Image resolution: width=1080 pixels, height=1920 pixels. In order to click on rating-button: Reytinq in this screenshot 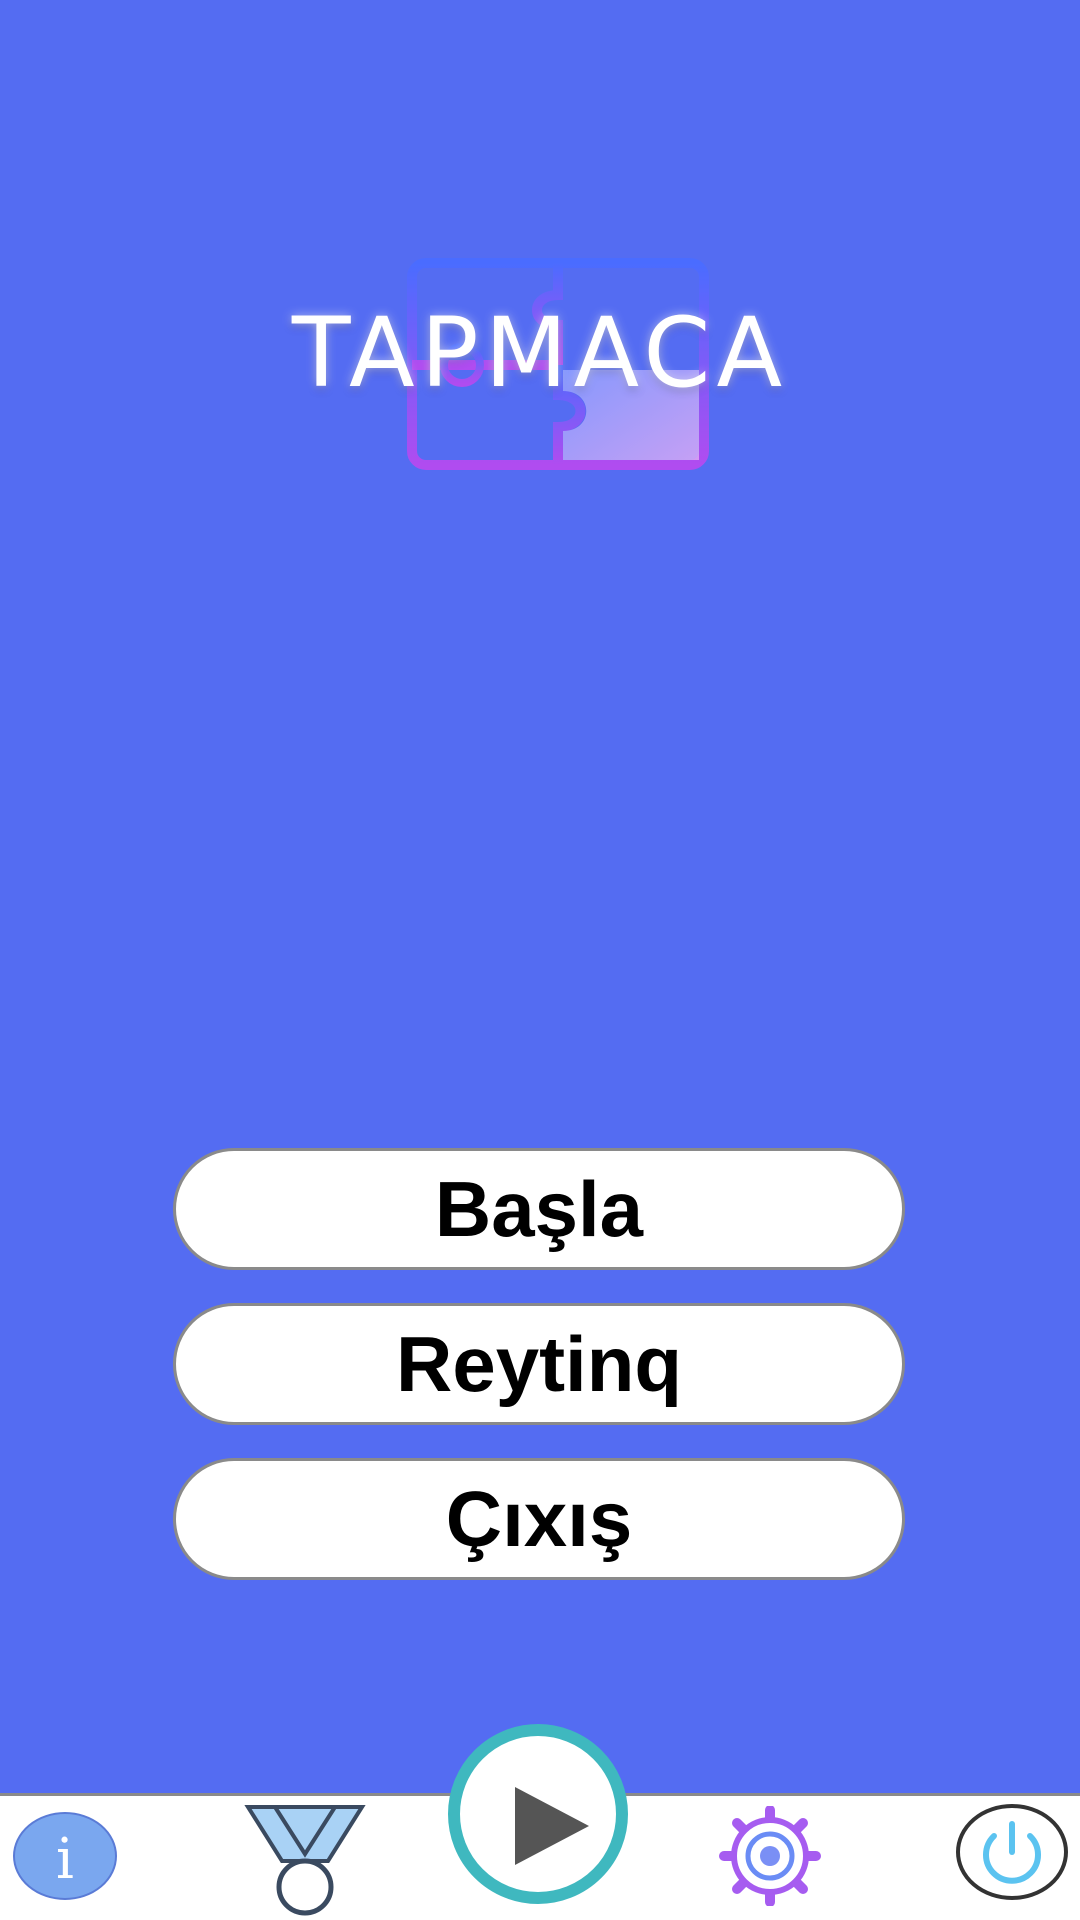, I will do `click(539, 1364)`.